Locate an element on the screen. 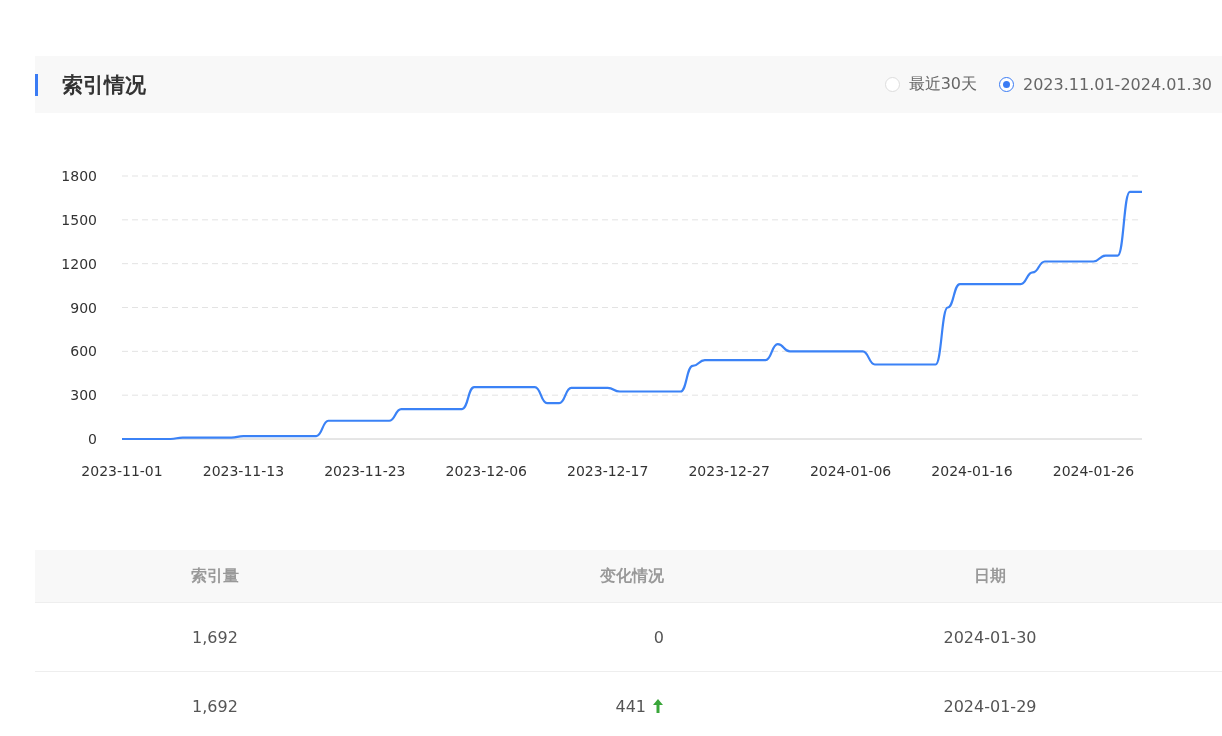 The width and height of the screenshot is (1222, 736). x-axis-label: 2023-11-23 is located at coordinates (365, 471).